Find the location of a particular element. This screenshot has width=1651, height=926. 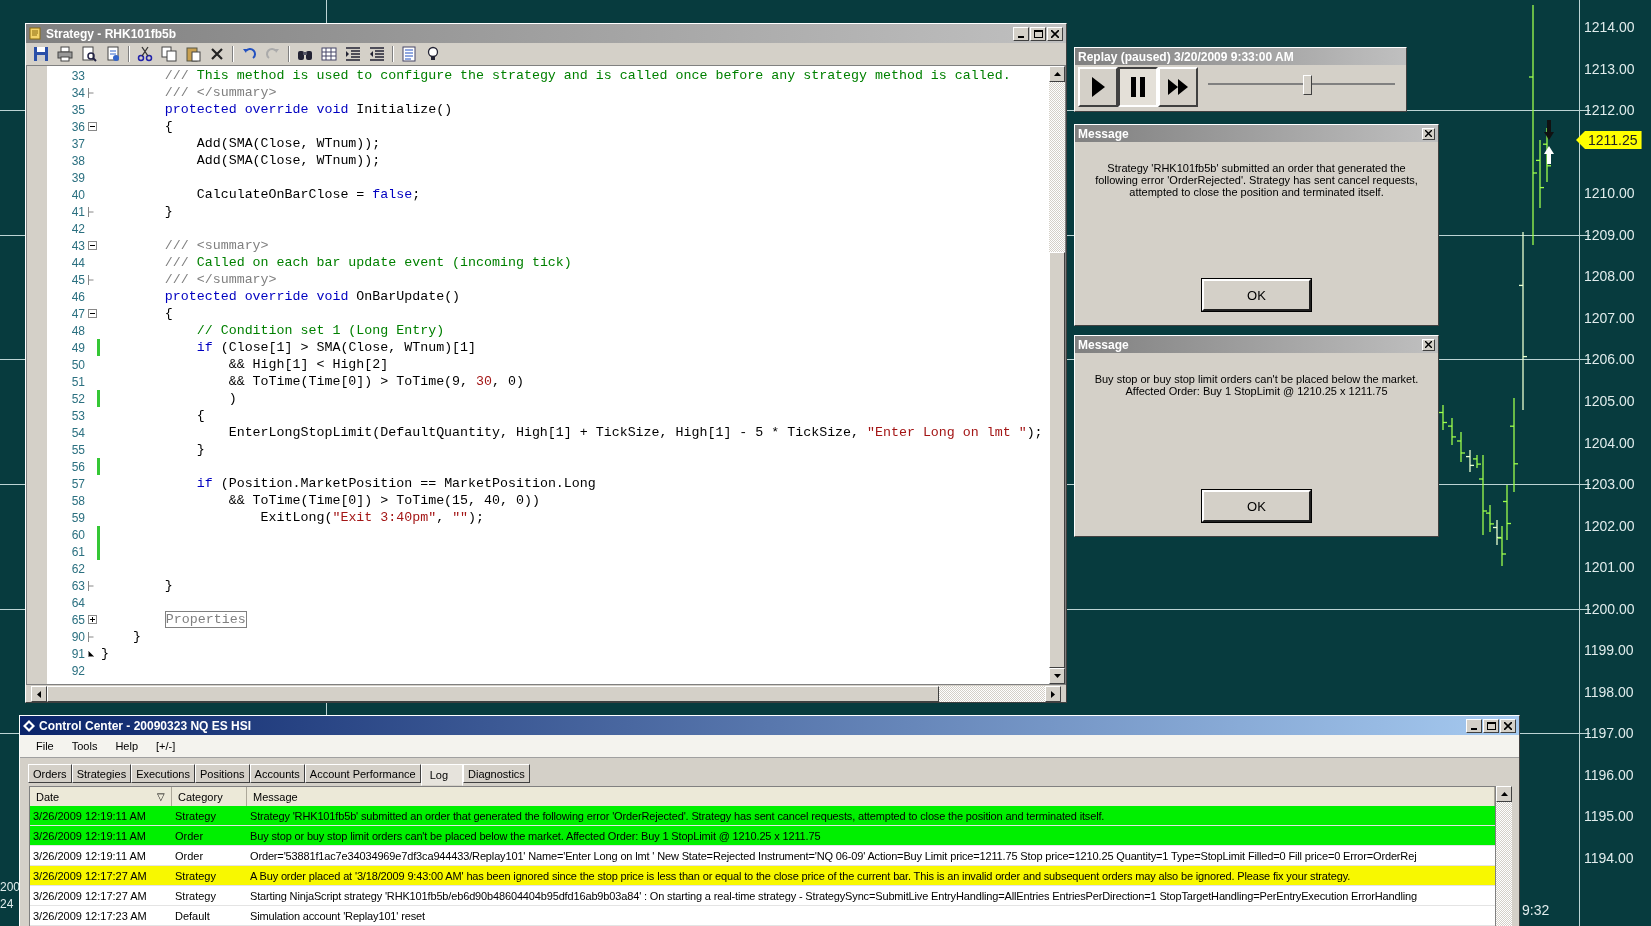

tab: Account Performance is located at coordinates (362, 773).